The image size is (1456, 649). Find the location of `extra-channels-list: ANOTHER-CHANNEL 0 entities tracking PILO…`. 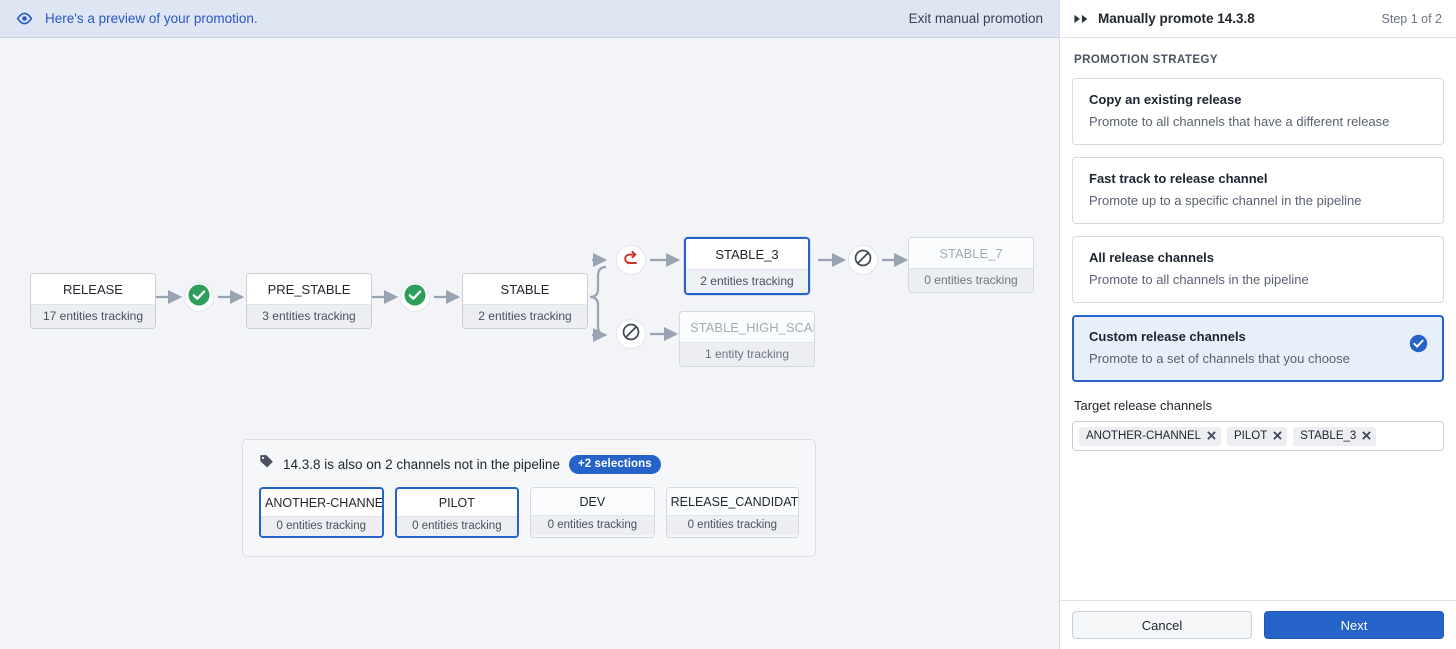

extra-channels-list: ANOTHER-CHANNEL 0 entities tracking PILO… is located at coordinates (529, 512).